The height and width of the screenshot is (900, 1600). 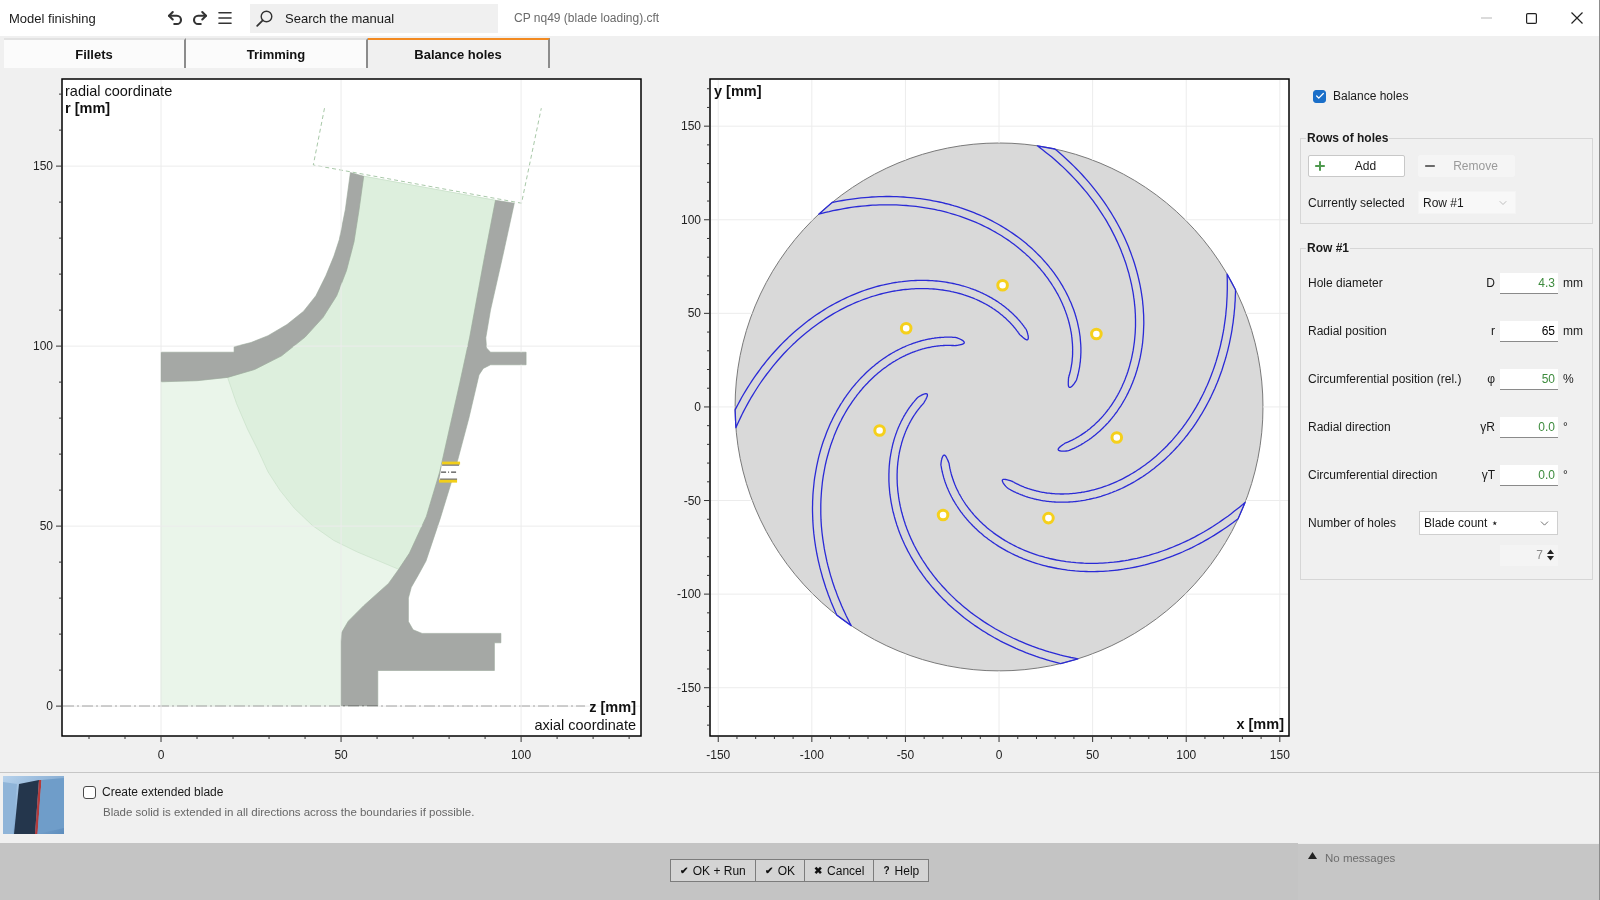 I want to click on field-symbol: γT, so click(x=1488, y=475).